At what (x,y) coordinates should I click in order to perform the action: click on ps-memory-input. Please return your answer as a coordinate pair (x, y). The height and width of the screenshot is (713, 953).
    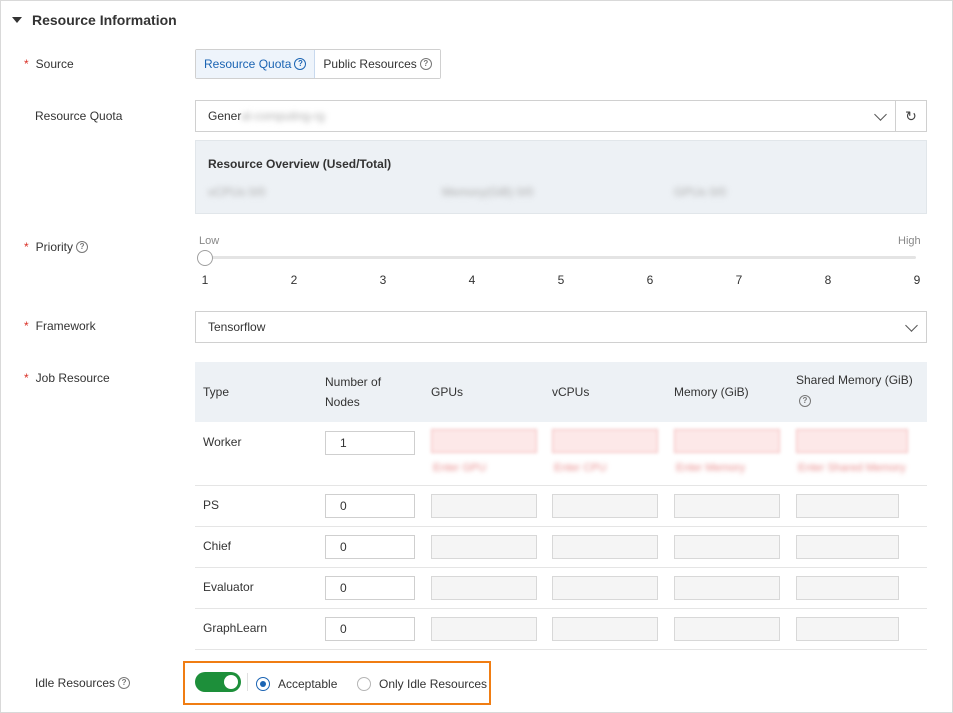
    Looking at the image, I should click on (727, 506).